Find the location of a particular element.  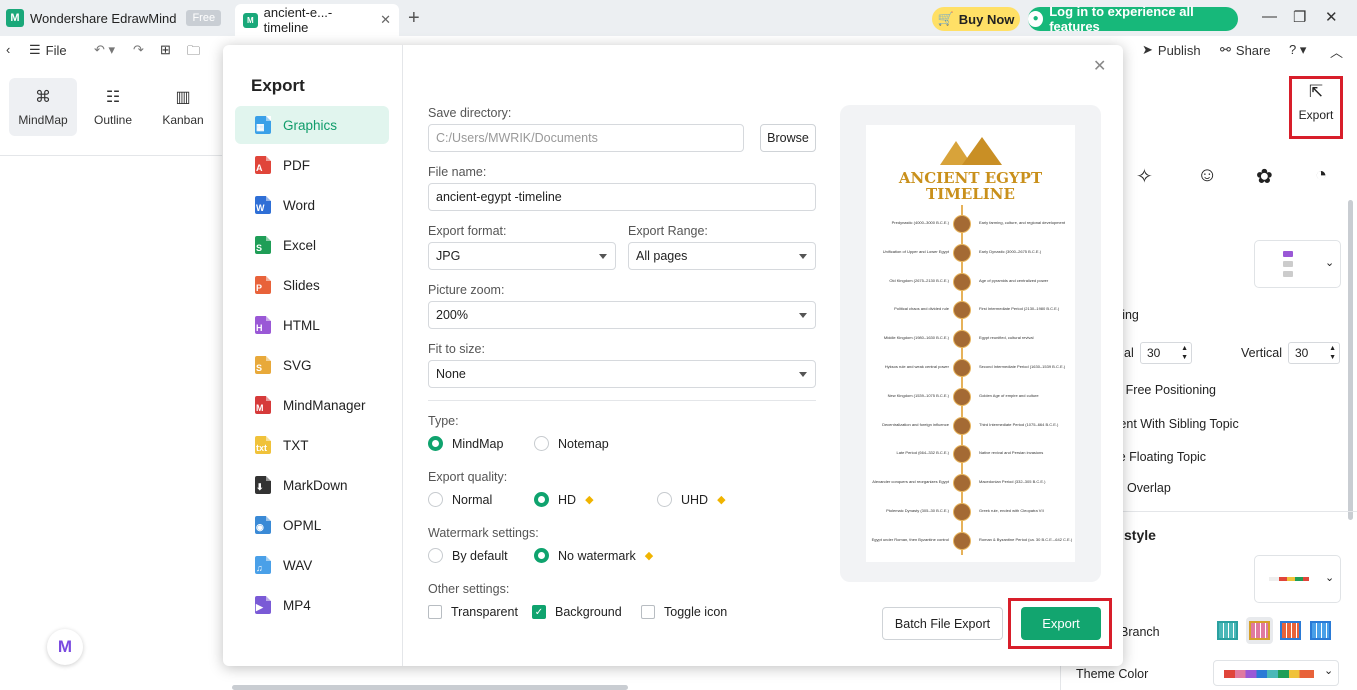

format-svg: S SVG is located at coordinates (312, 365).